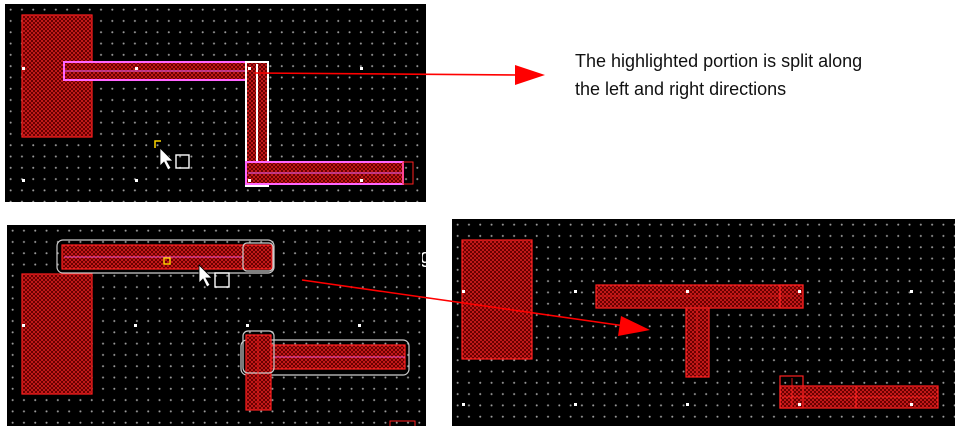 This screenshot has width=963, height=438. I want to click on arrow-to-annotation, so click(387, 74).